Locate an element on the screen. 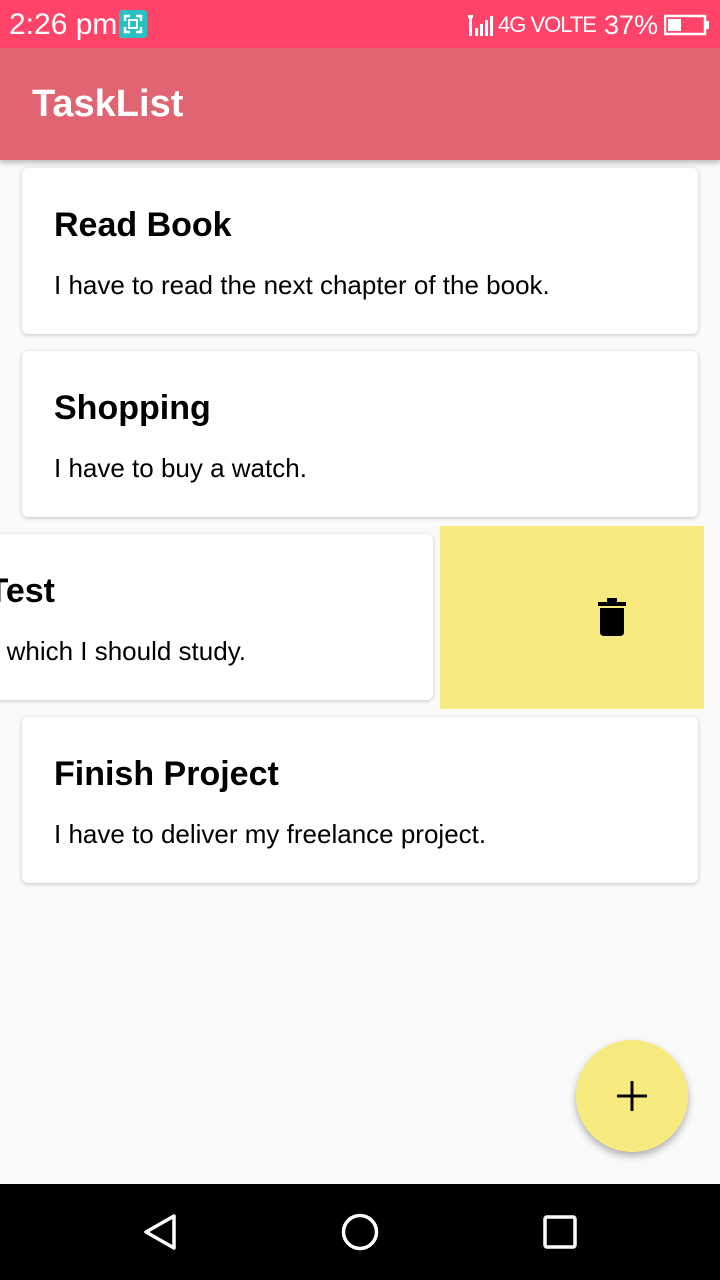 This screenshot has height=1280, width=720. task-title: Shopping is located at coordinates (132, 408).